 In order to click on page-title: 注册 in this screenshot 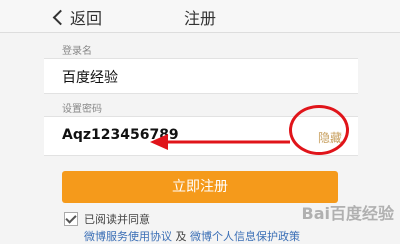, I will do `click(199, 18)`.